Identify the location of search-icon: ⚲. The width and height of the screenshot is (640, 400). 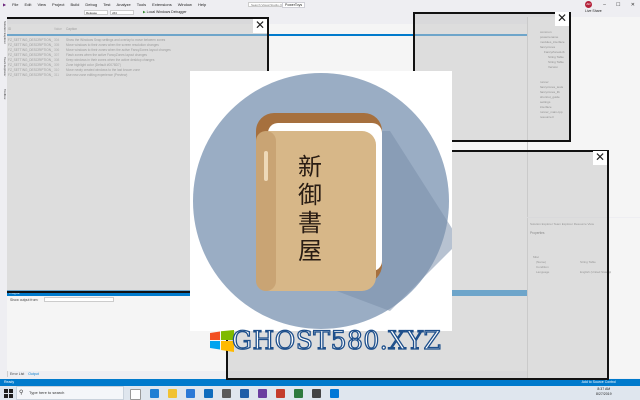
(21, 393).